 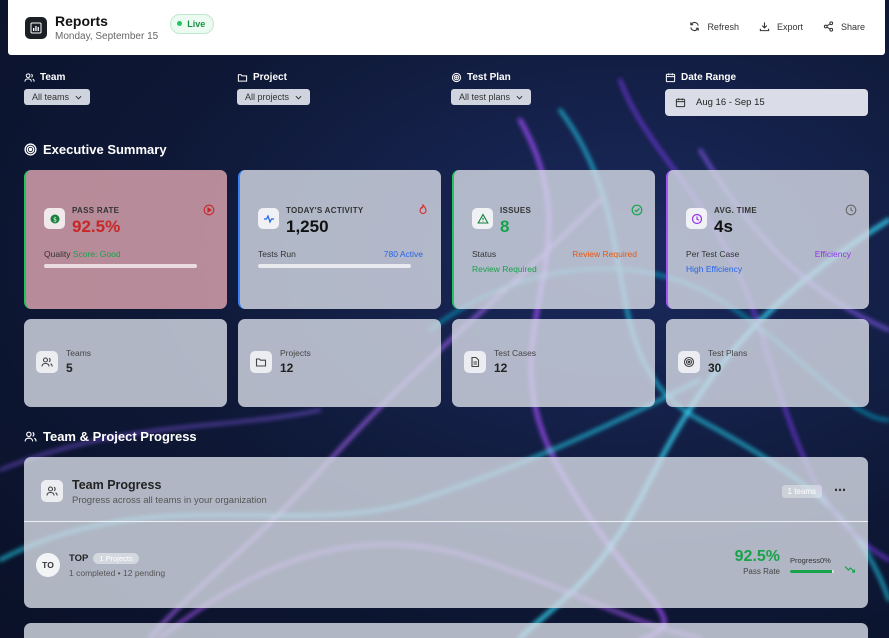 I want to click on export-button: Export, so click(x=781, y=26).